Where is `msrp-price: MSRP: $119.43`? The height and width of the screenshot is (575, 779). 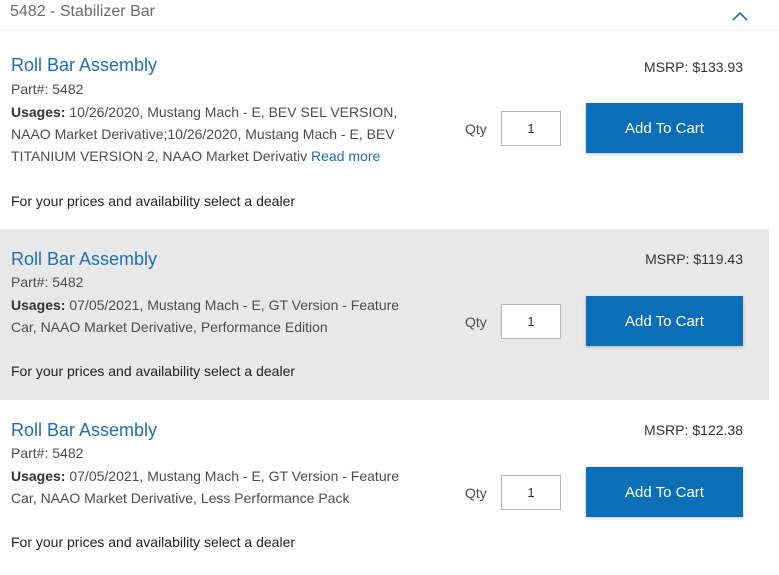 msrp-price: MSRP: $119.43 is located at coordinates (694, 259).